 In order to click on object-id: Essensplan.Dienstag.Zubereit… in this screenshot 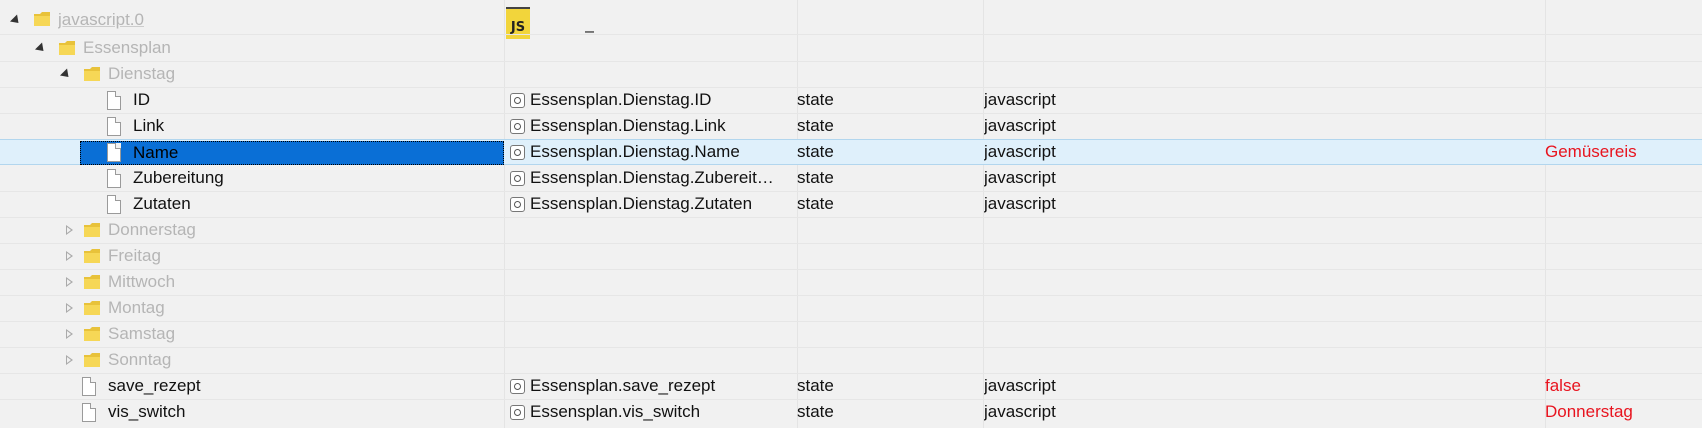, I will do `click(652, 177)`.